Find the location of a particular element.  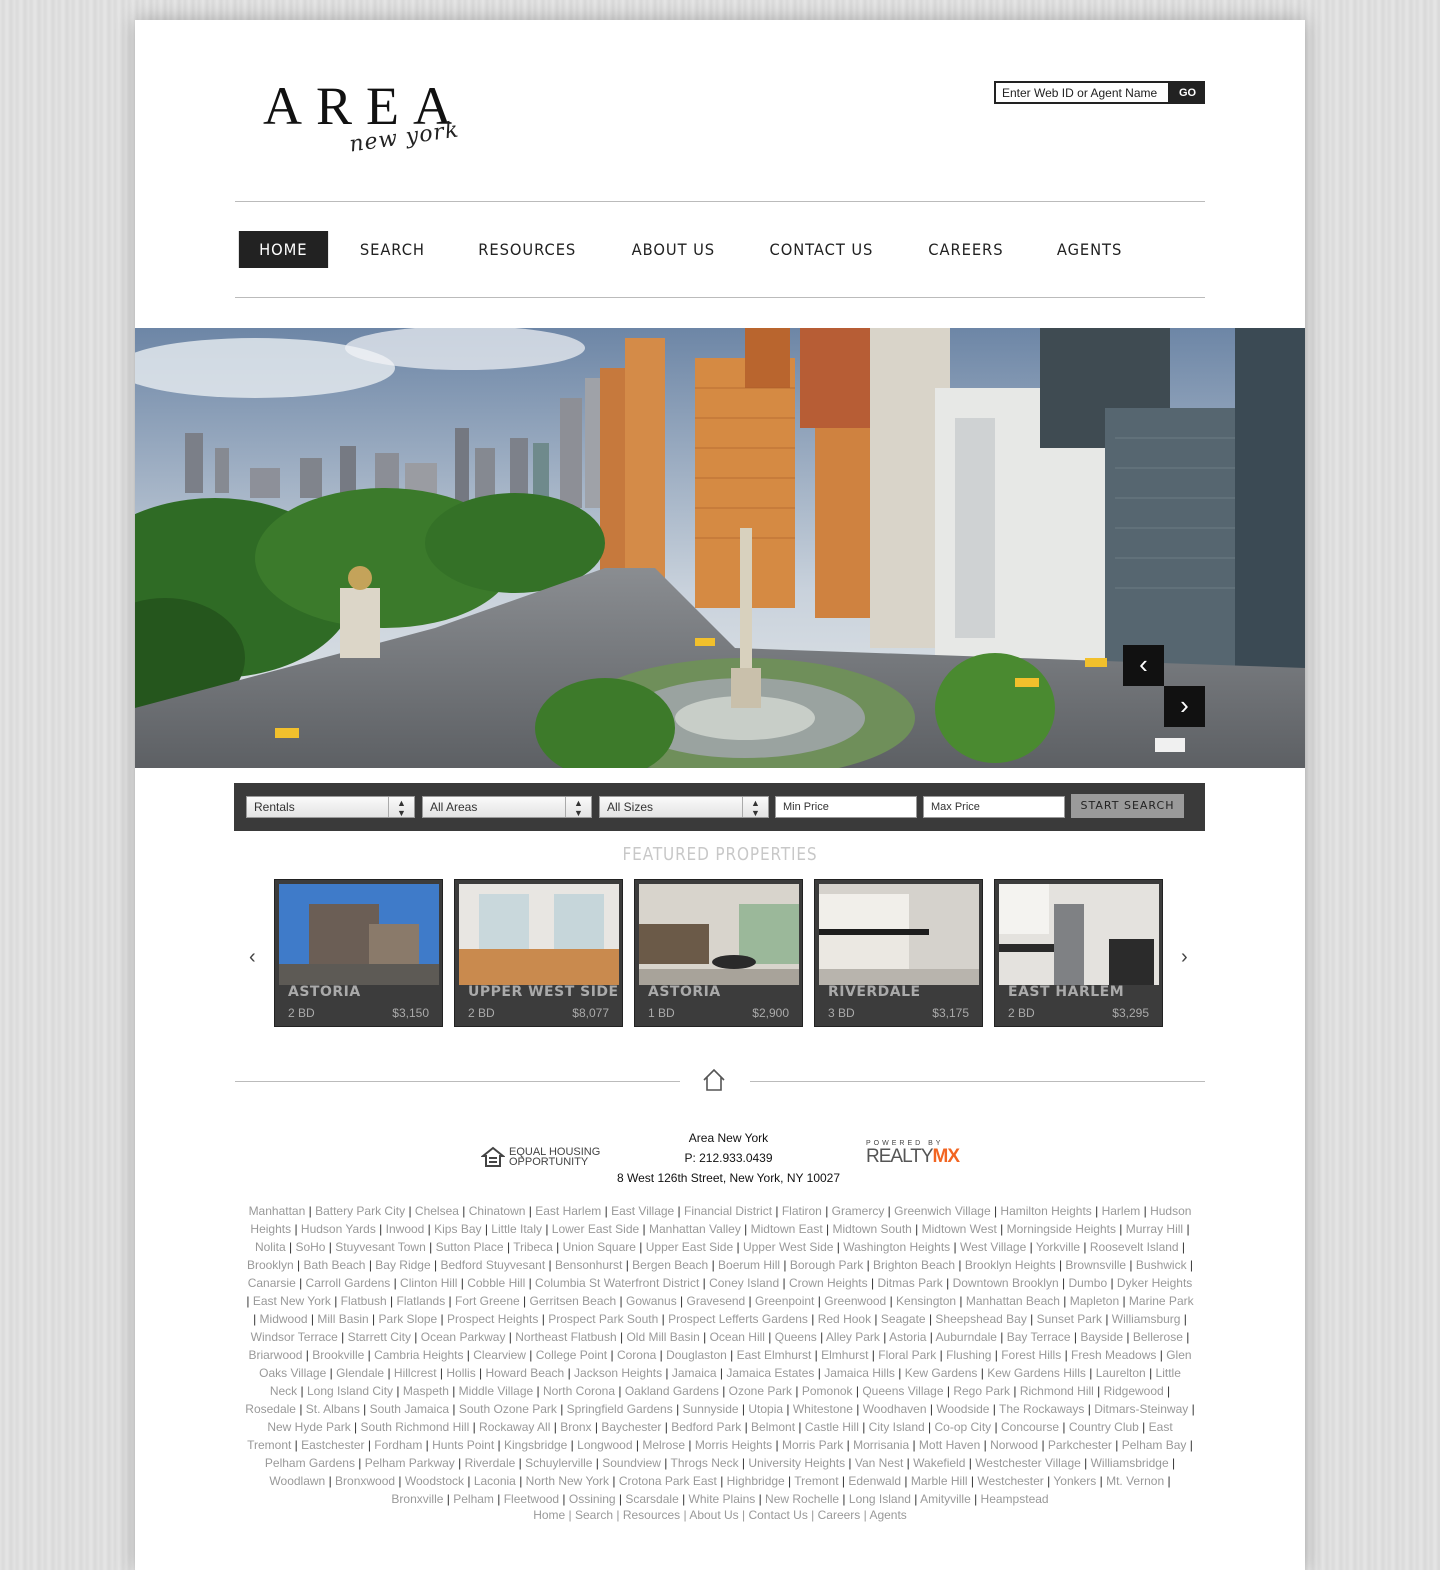

neighborhood-link: Midtown West is located at coordinates (959, 1229).